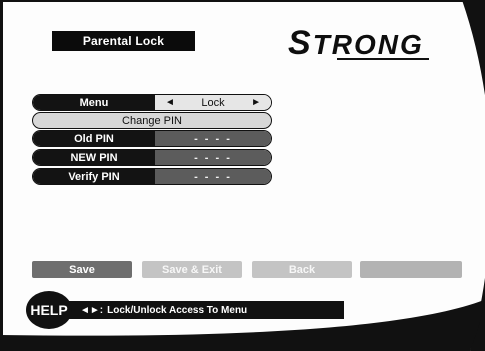 This screenshot has height=351, width=485. What do you see at coordinates (383, 59) in the screenshot?
I see `brand-logo-underline` at bounding box center [383, 59].